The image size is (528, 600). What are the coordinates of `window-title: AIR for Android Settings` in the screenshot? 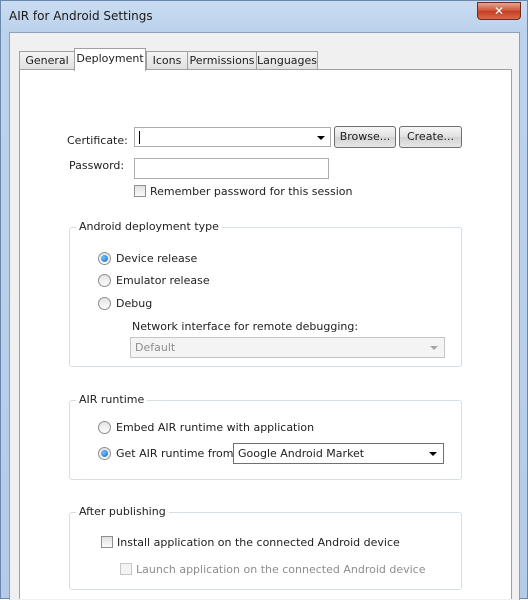 It's located at (81, 16).